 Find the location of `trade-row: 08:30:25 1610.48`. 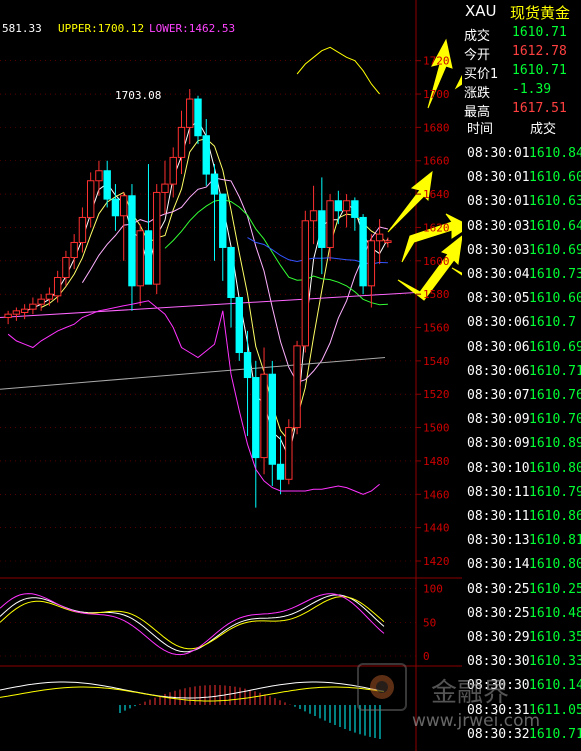

trade-row: 08:30:25 1610.48 is located at coordinates (521, 615).